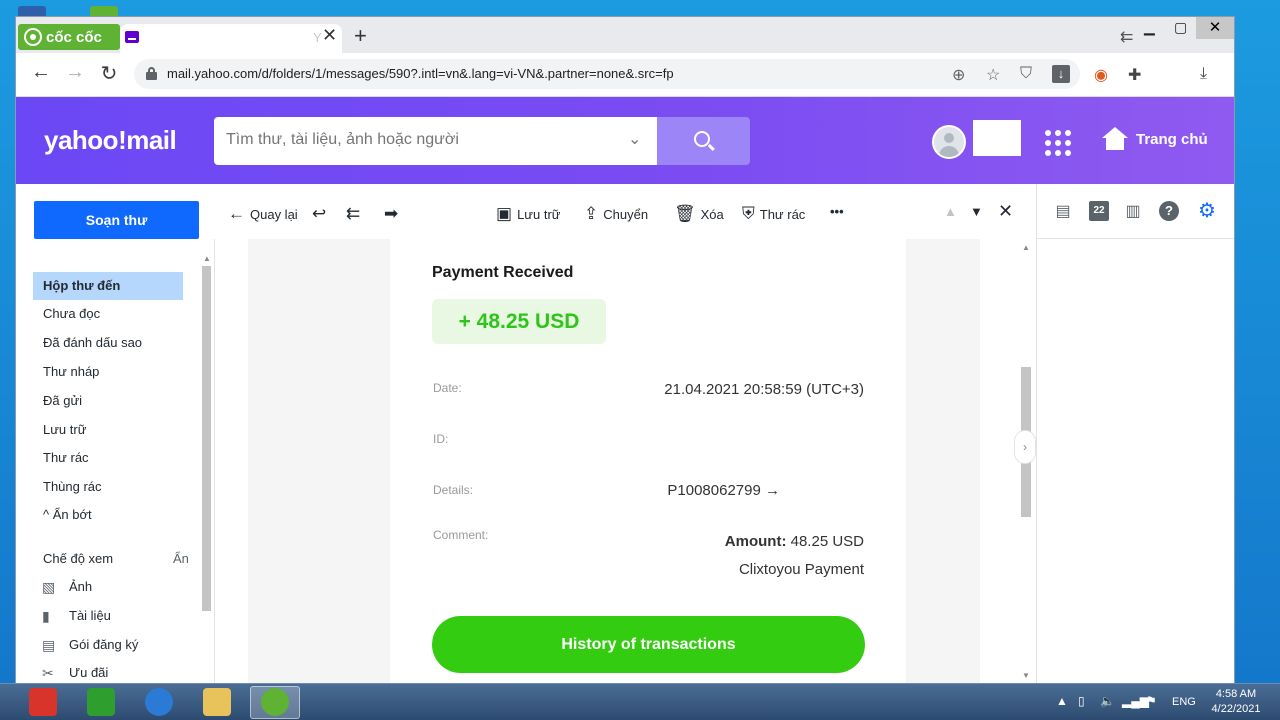 The image size is (1280, 720). Describe the element at coordinates (1172, 139) in the screenshot. I see `home-label: Trang chủ` at that location.